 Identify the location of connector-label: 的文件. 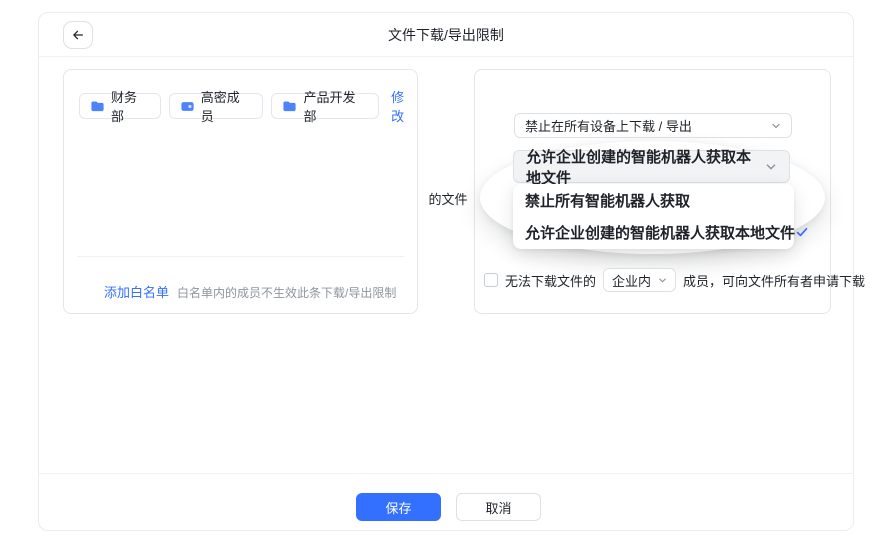
(448, 199).